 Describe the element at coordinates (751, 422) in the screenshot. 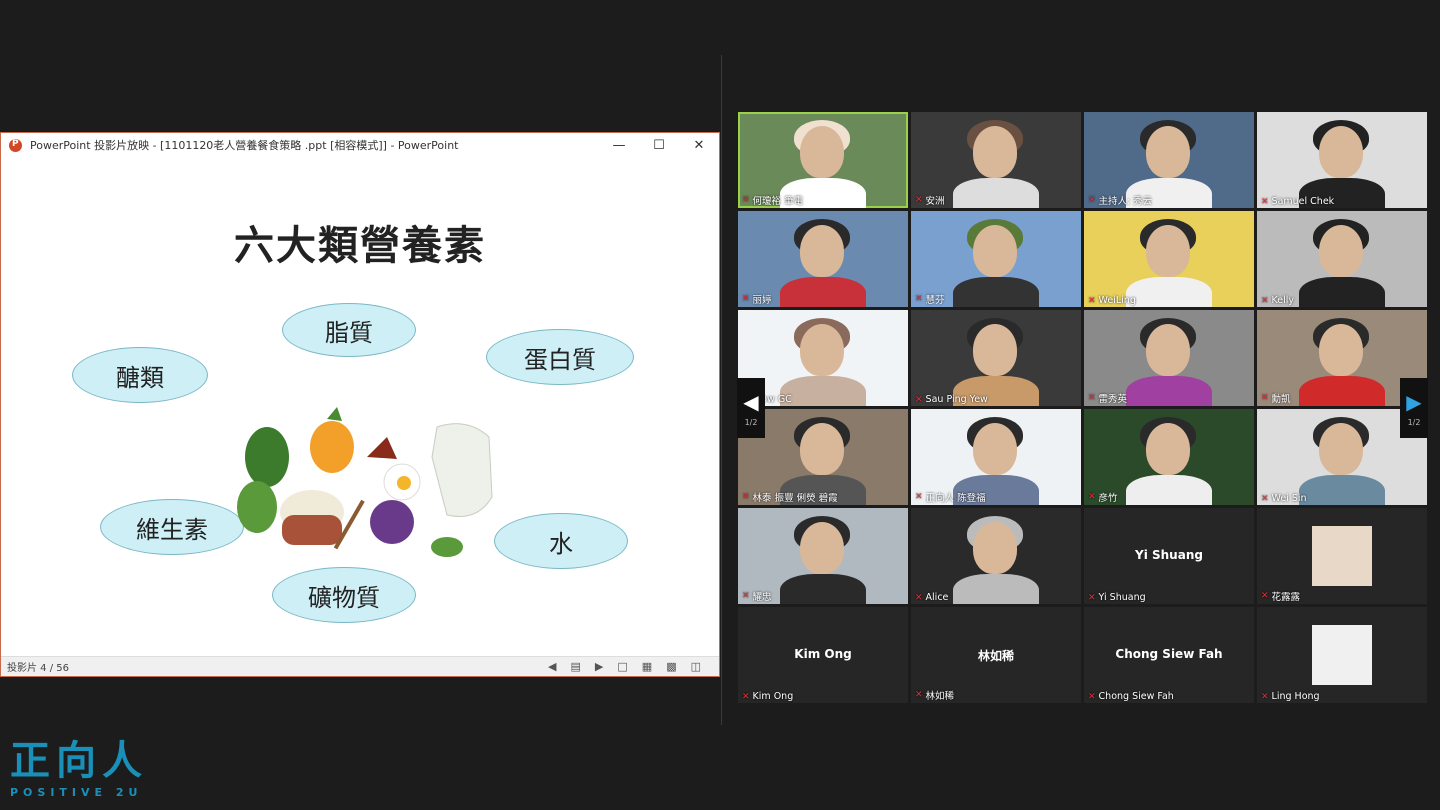

I see `page-indicator-left: 1/2` at that location.